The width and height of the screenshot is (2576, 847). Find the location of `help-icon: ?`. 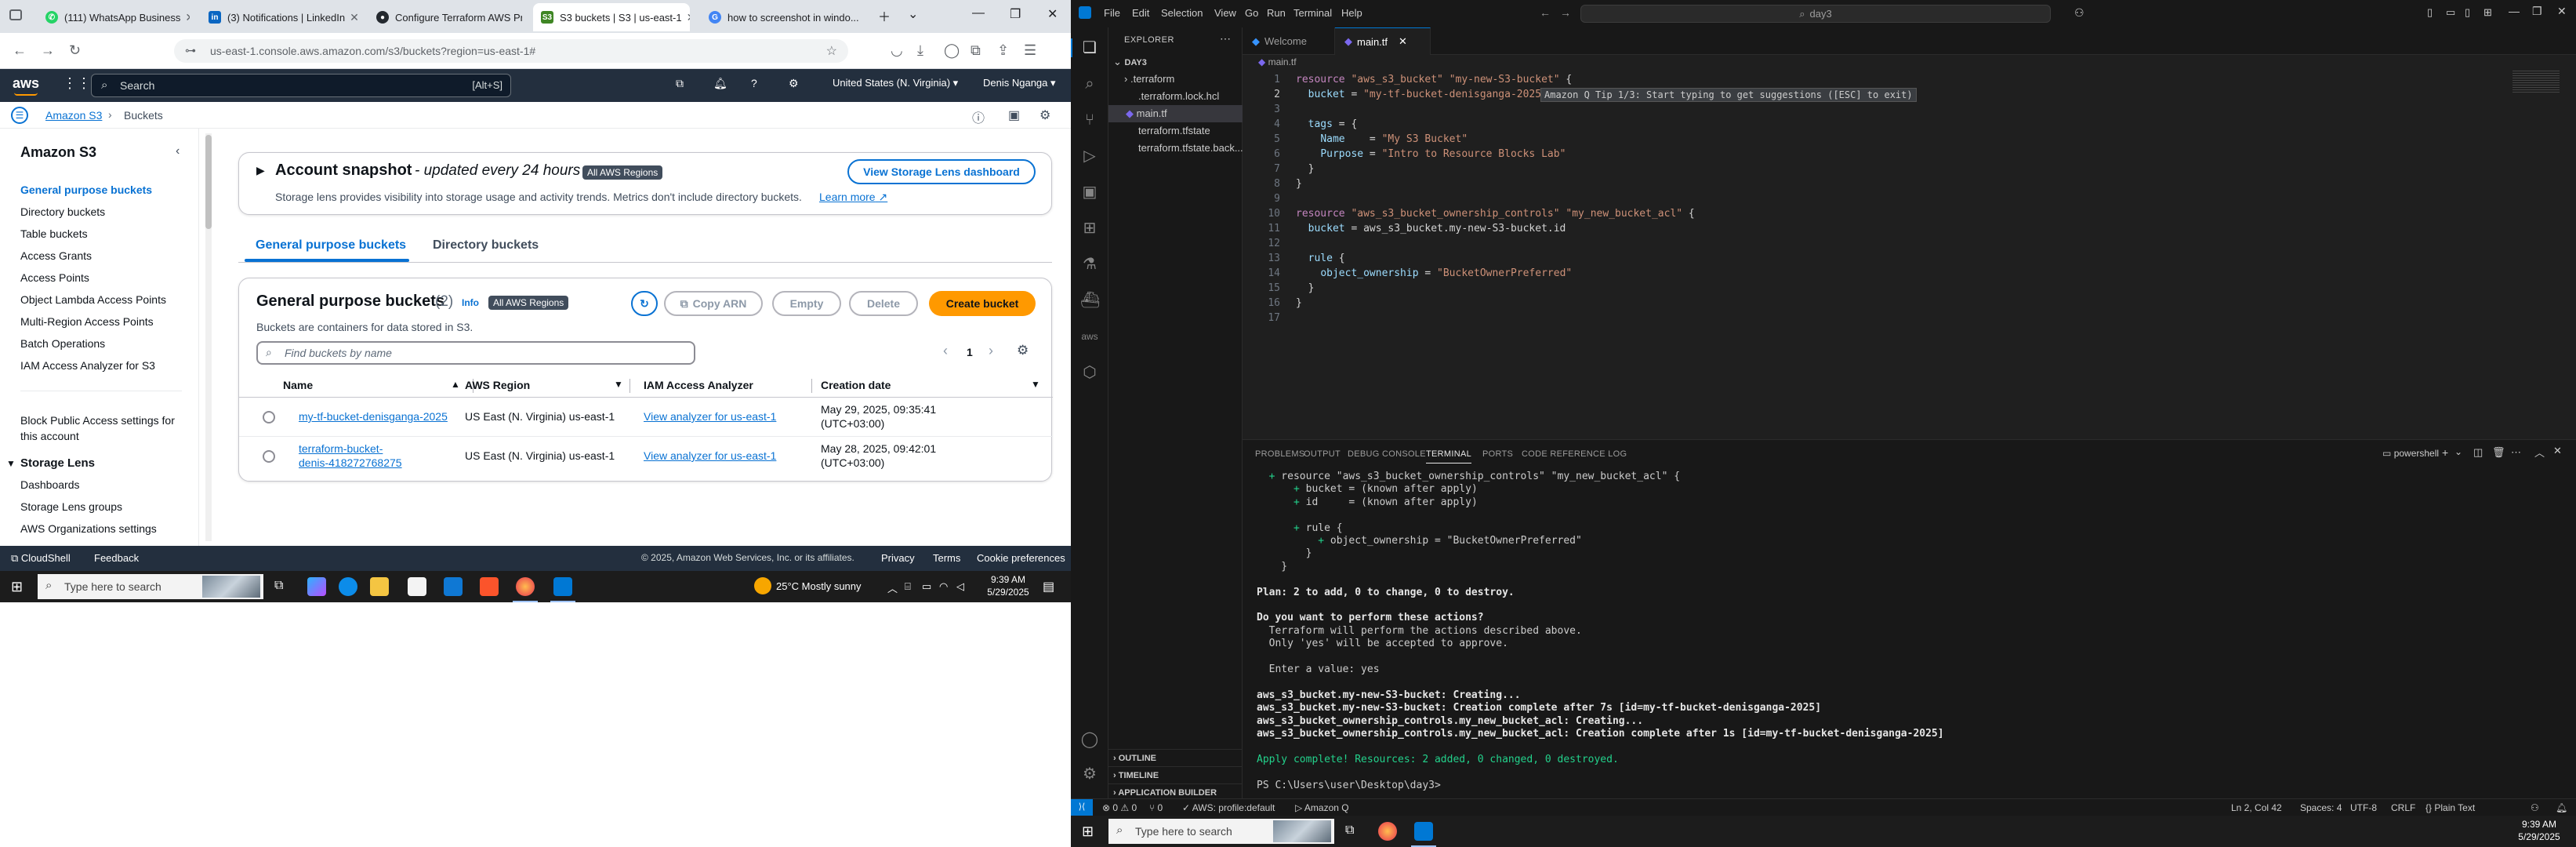

help-icon: ? is located at coordinates (754, 83).